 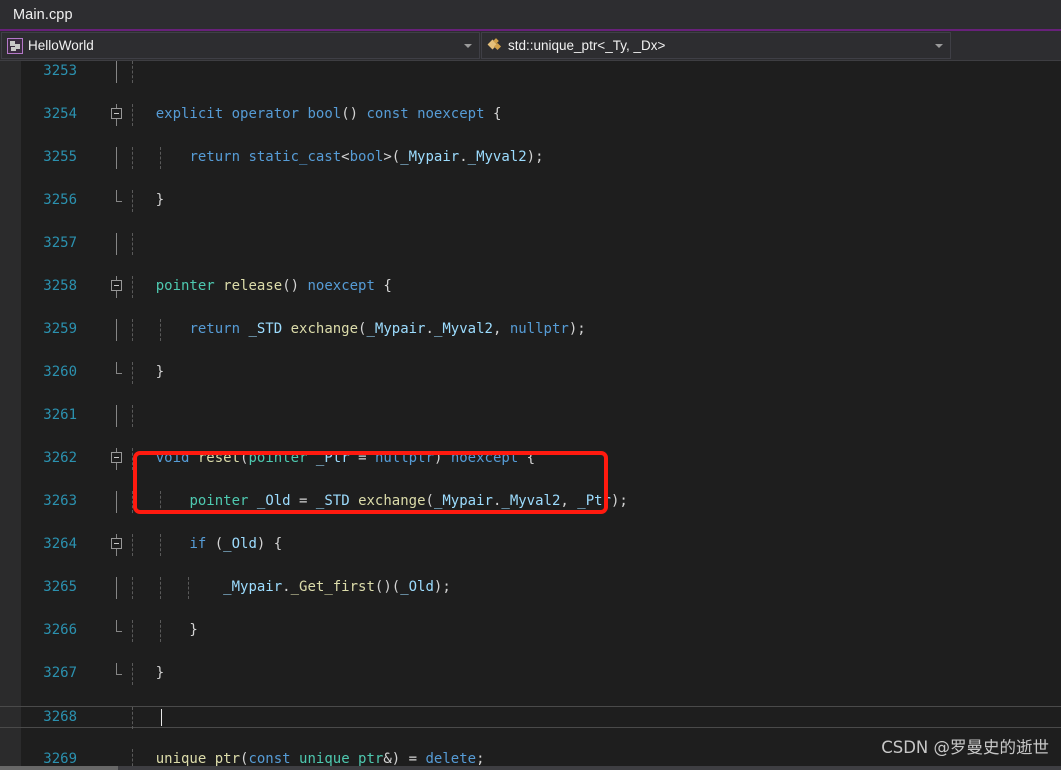 What do you see at coordinates (60, 243) in the screenshot?
I see `line-number: 3257` at bounding box center [60, 243].